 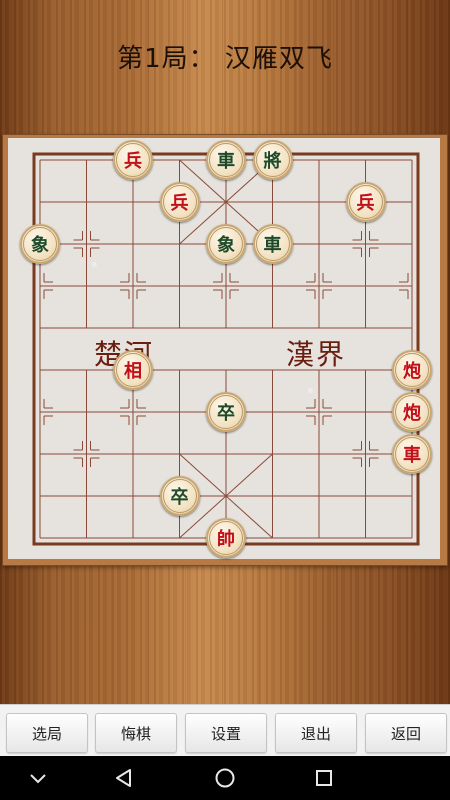 I want to click on piece-label: 將, so click(x=272, y=160).